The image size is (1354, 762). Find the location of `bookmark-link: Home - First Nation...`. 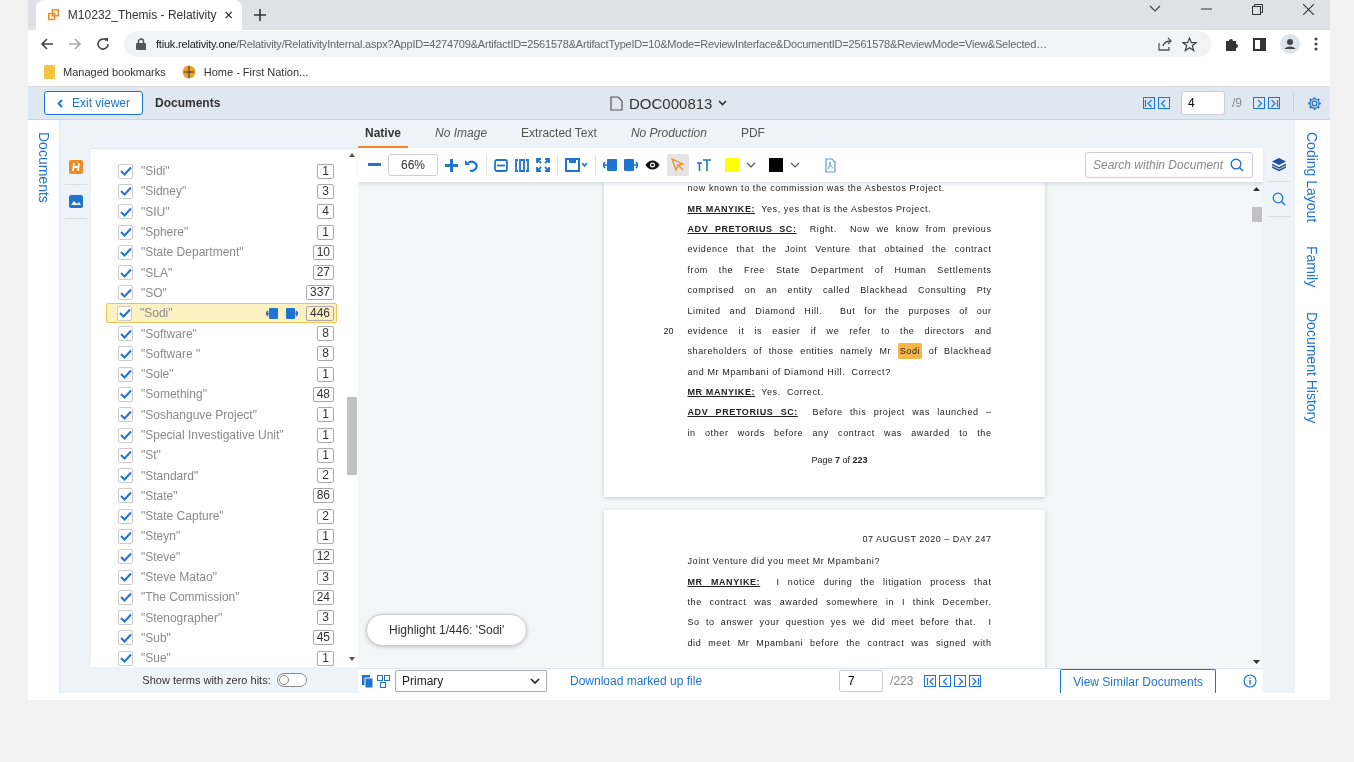

bookmark-link: Home - First Nation... is located at coordinates (256, 72).